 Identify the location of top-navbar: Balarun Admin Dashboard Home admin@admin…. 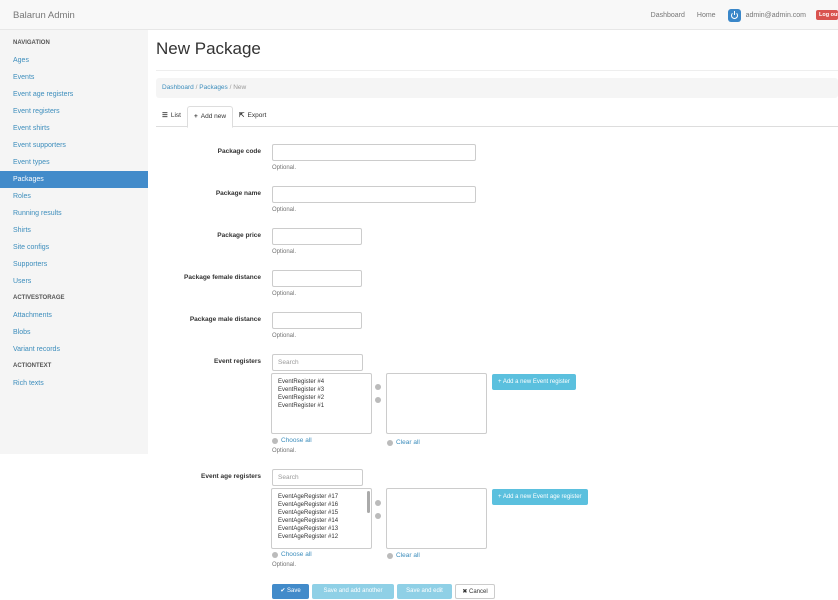
(419, 15).